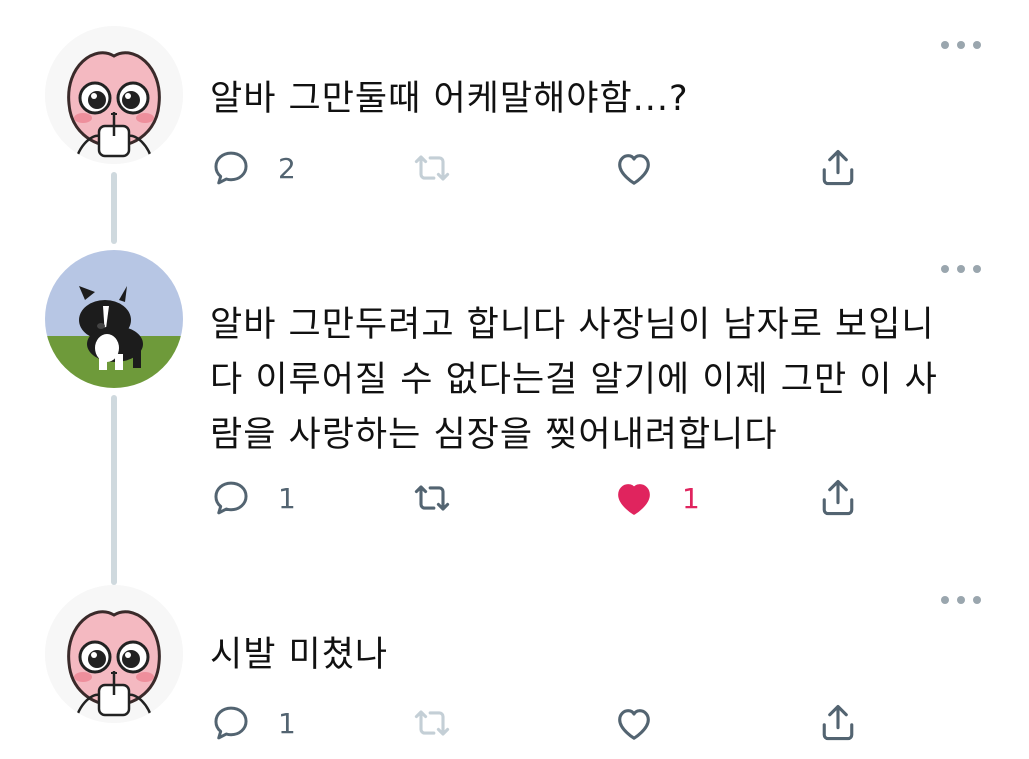 The width and height of the screenshot is (1029, 759). I want to click on tweet-actions: 2, so click(560, 168).